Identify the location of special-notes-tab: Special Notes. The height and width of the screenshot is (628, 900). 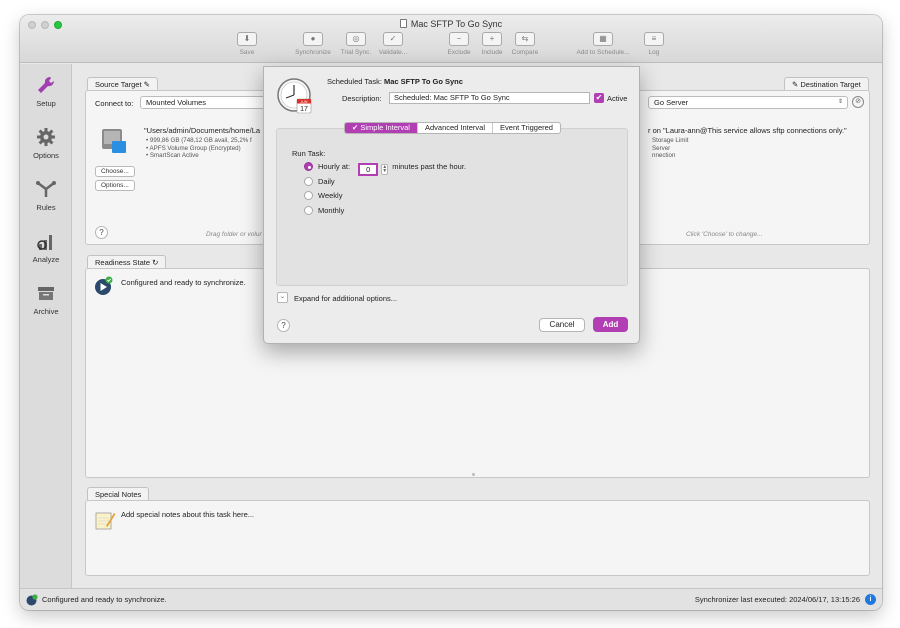
(118, 493).